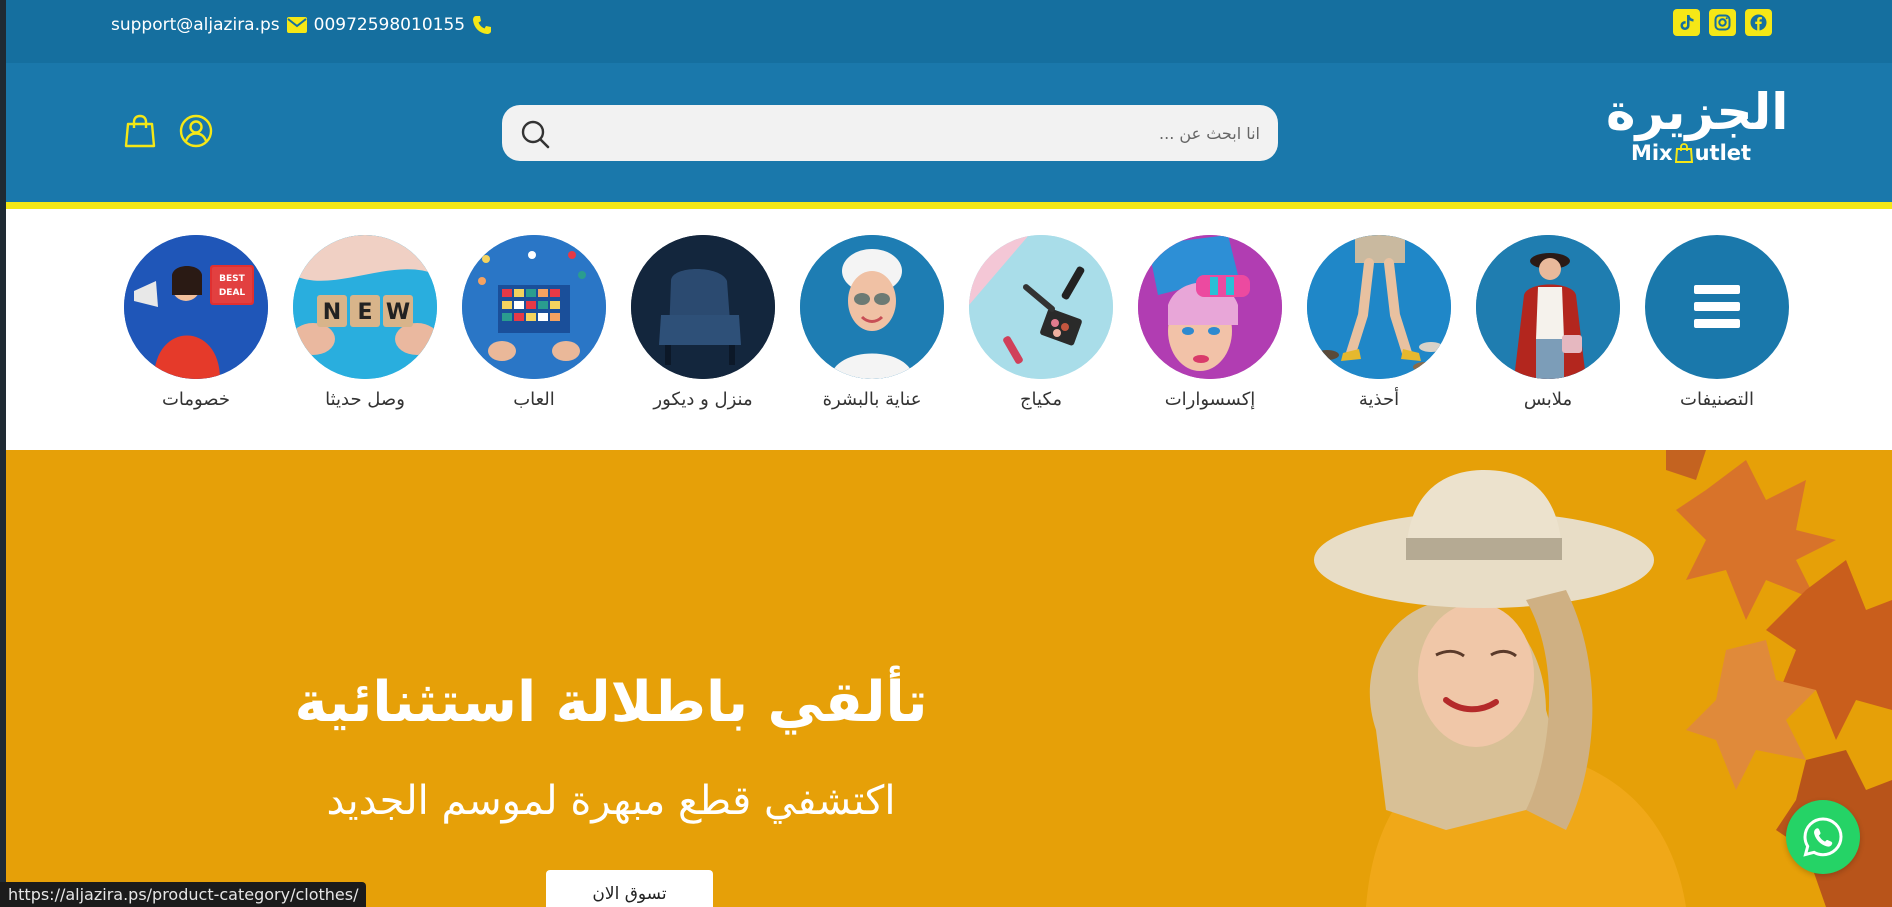  I want to click on category-toys: العاب, so click(534, 322).